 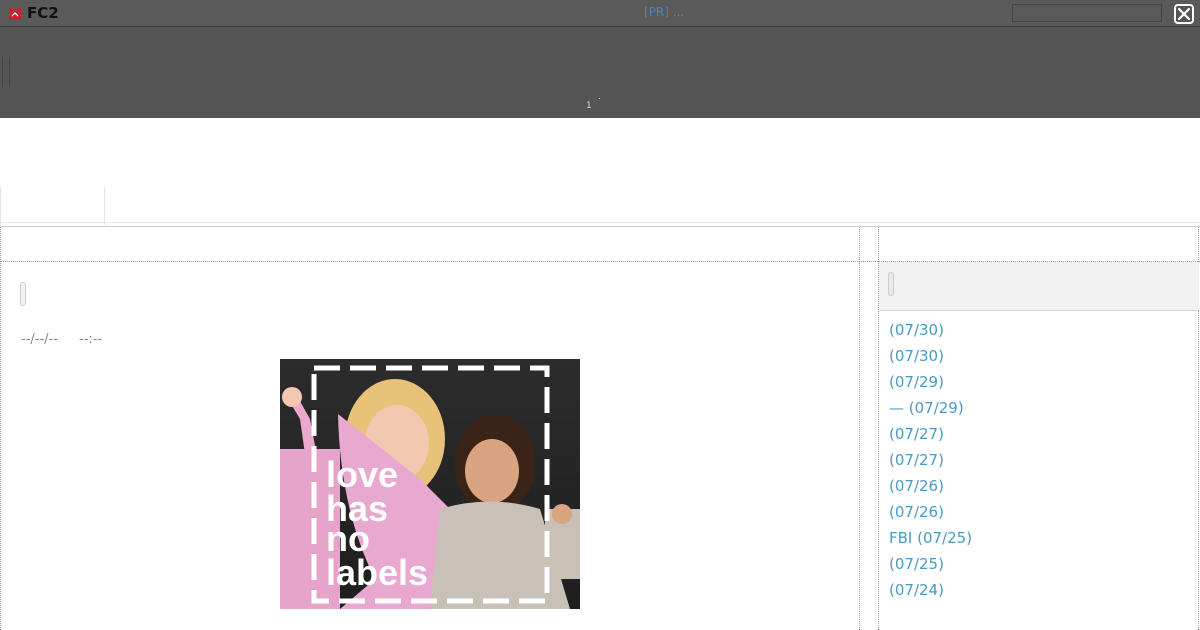 What do you see at coordinates (926, 408) in the screenshot?
I see `recent-entry-link: — (07/29)` at bounding box center [926, 408].